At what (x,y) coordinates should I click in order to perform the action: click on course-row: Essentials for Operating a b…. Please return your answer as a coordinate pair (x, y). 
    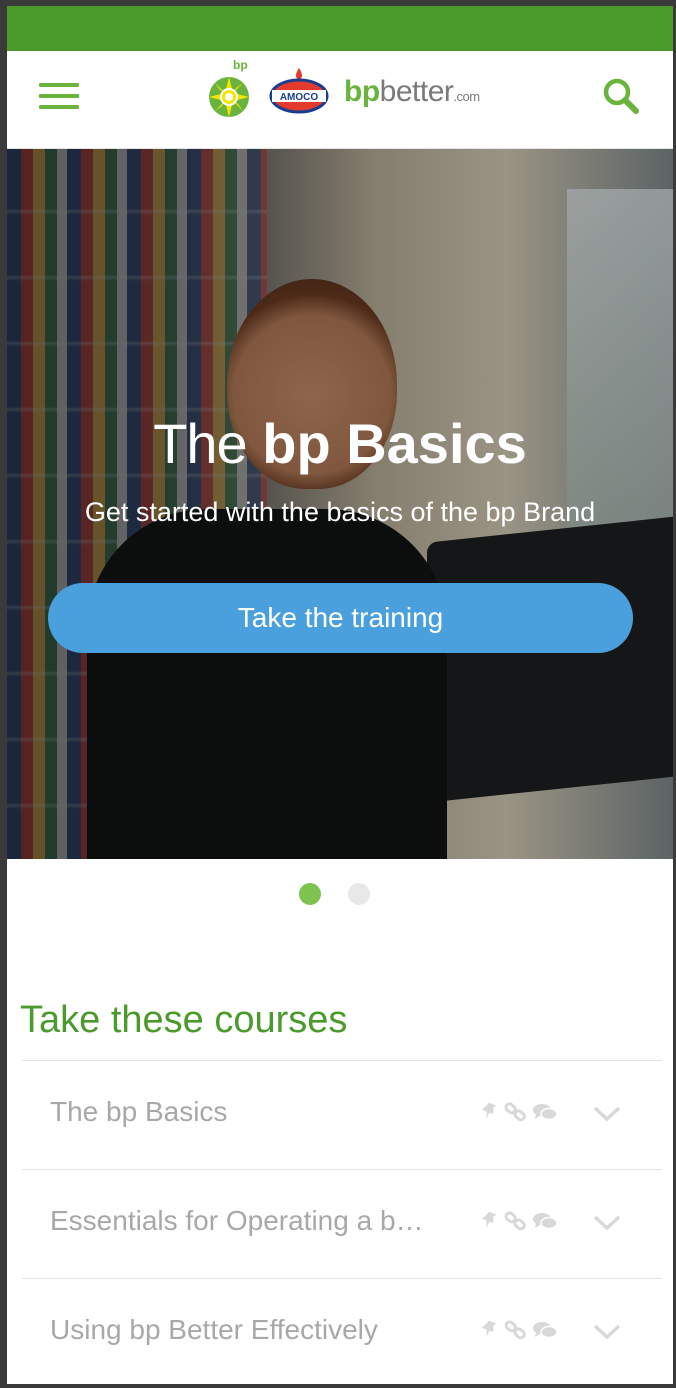
    Looking at the image, I should click on (342, 1223).